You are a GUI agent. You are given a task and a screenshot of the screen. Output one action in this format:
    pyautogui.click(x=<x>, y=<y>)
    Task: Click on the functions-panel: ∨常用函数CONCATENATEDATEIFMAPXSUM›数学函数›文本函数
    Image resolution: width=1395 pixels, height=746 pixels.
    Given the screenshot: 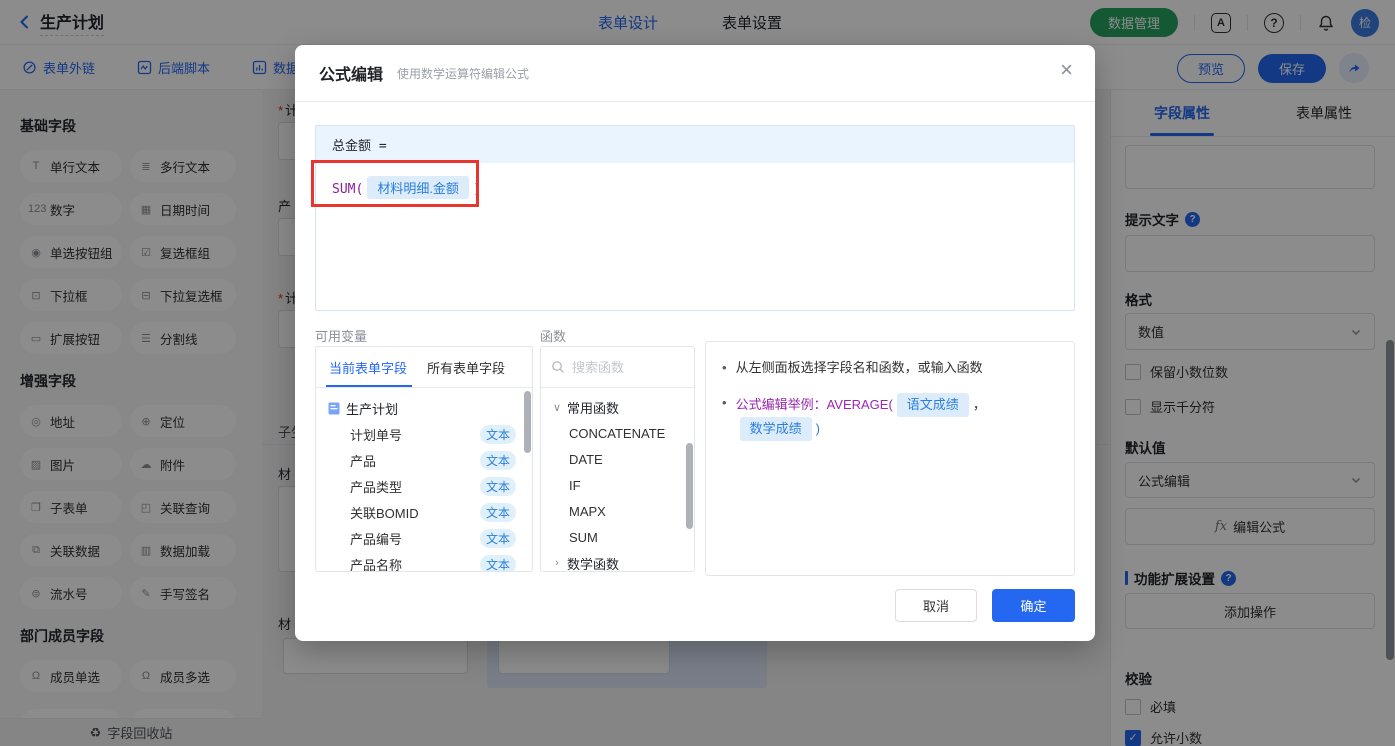 What is the action you would take?
    pyautogui.click(x=617, y=459)
    